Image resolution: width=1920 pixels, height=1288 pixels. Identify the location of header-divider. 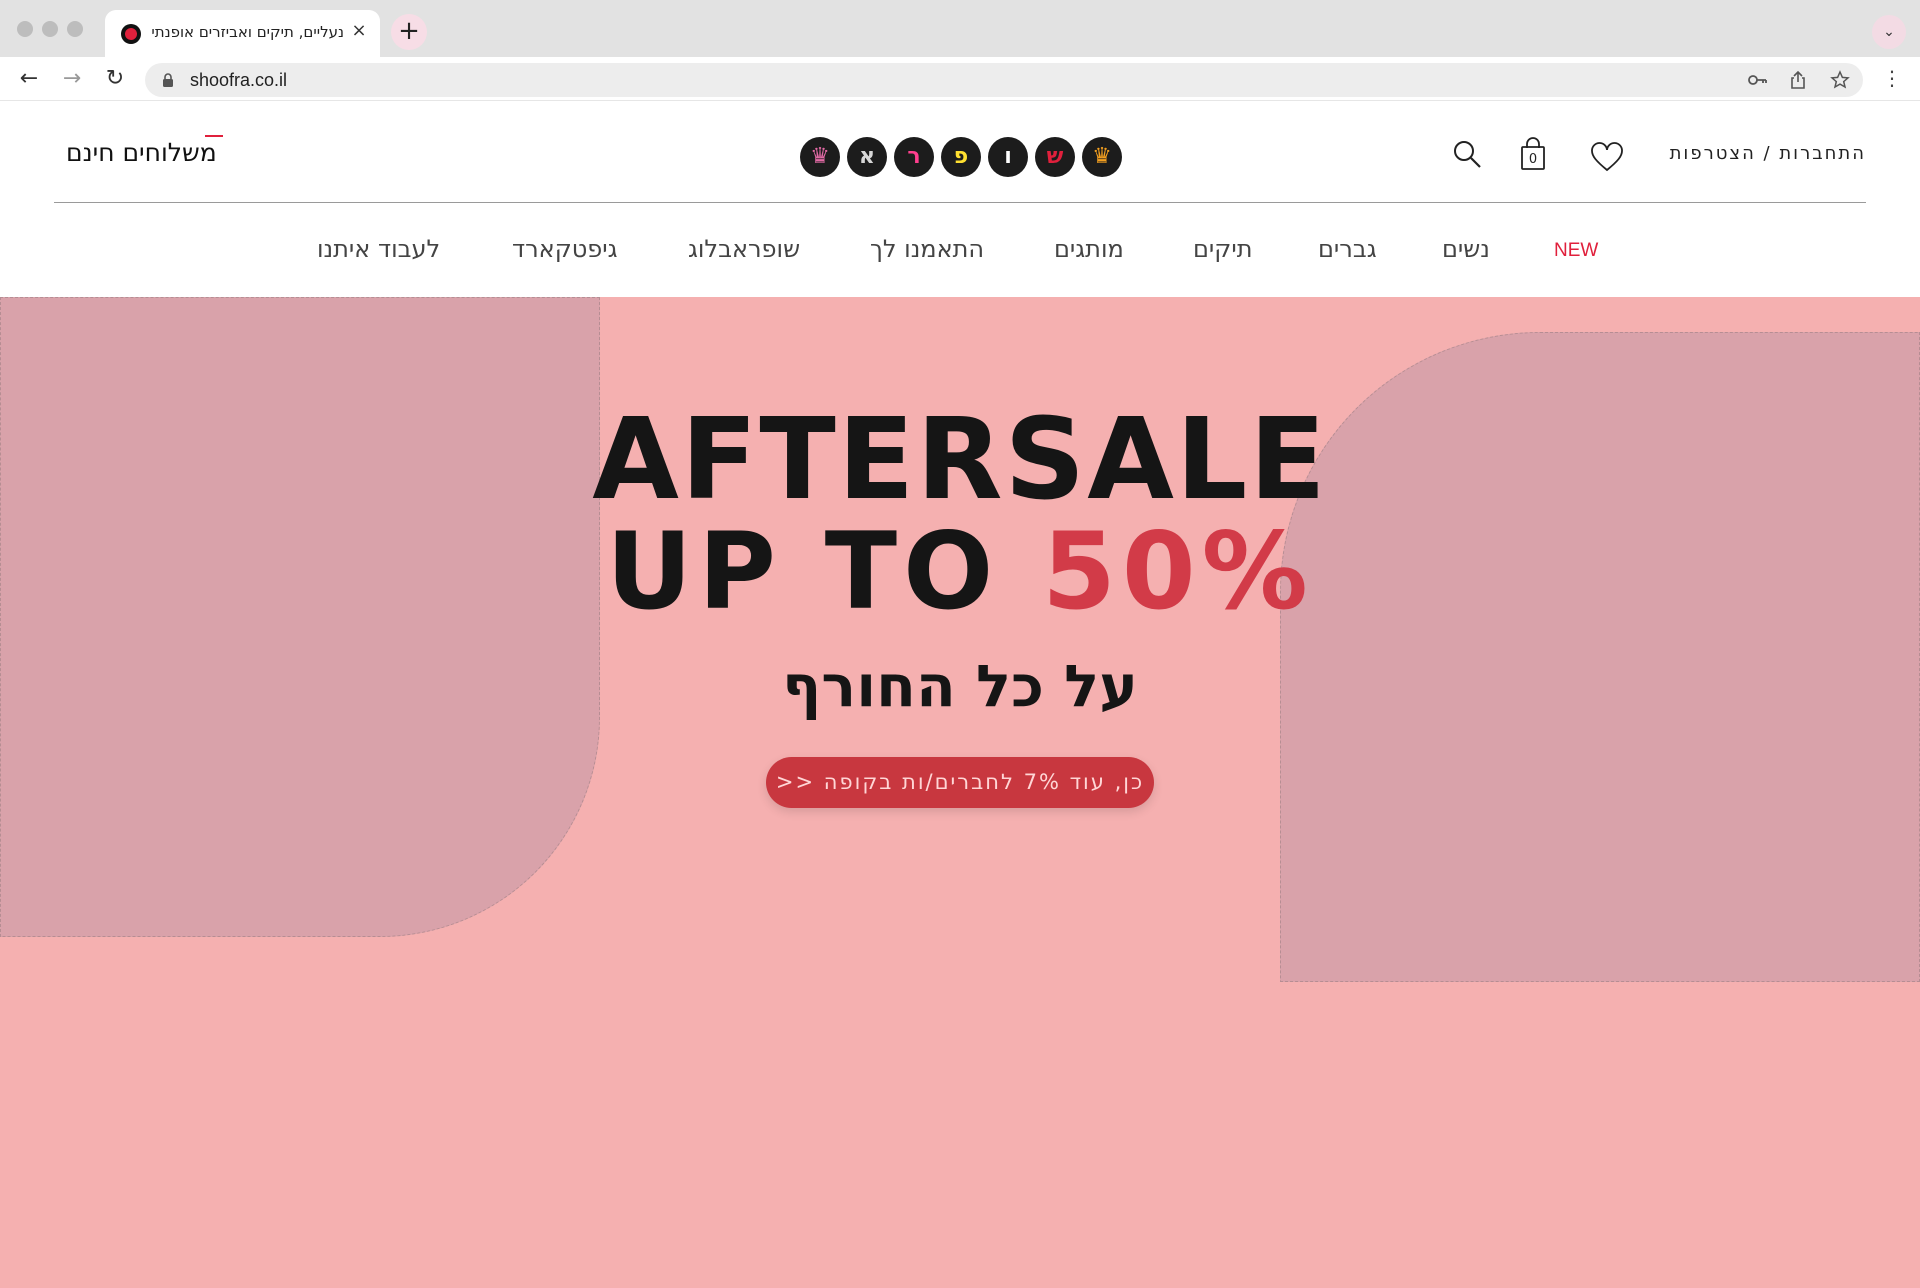
(960, 202).